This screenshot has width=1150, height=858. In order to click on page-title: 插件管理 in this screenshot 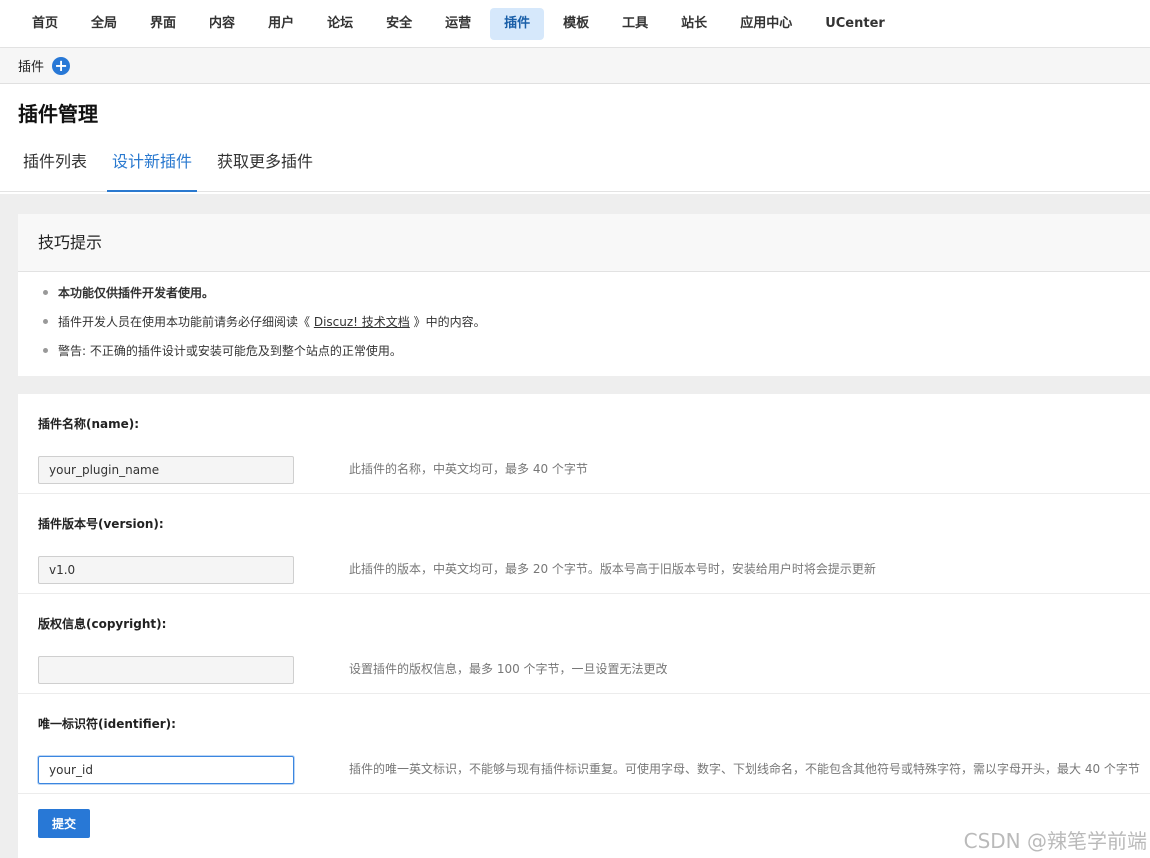, I will do `click(58, 114)`.